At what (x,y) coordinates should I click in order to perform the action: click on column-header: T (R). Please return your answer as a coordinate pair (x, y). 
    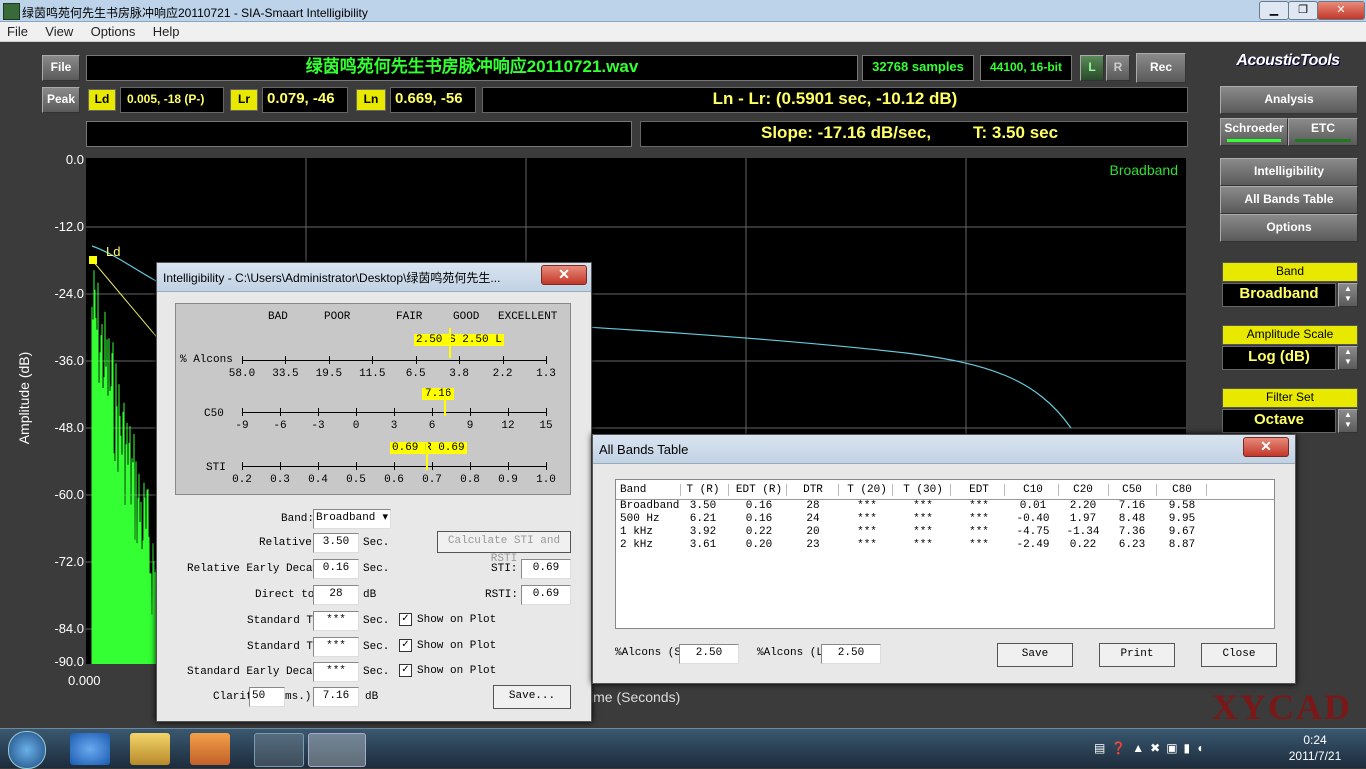
    Looking at the image, I should click on (703, 490).